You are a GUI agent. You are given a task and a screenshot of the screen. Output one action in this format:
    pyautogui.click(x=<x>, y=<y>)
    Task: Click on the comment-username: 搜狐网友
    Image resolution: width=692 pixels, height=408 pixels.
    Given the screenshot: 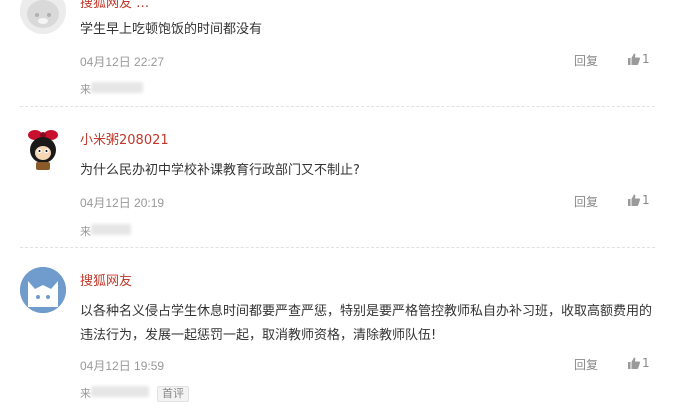 What is the action you would take?
    pyautogui.click(x=106, y=279)
    